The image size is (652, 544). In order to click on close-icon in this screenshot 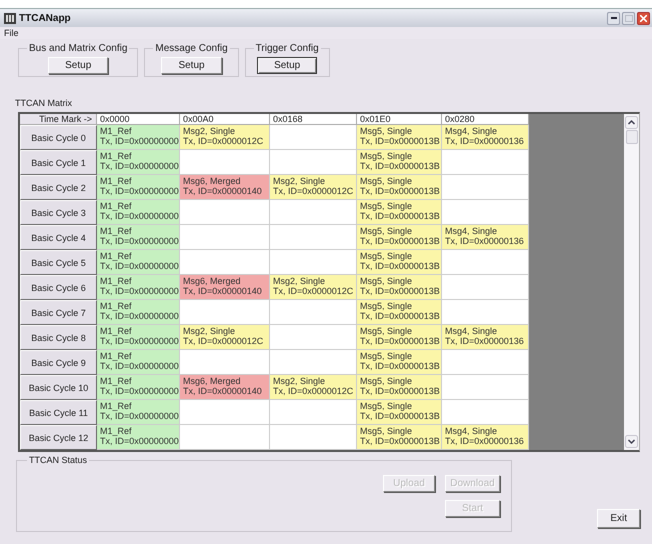, I will do `click(643, 18)`.